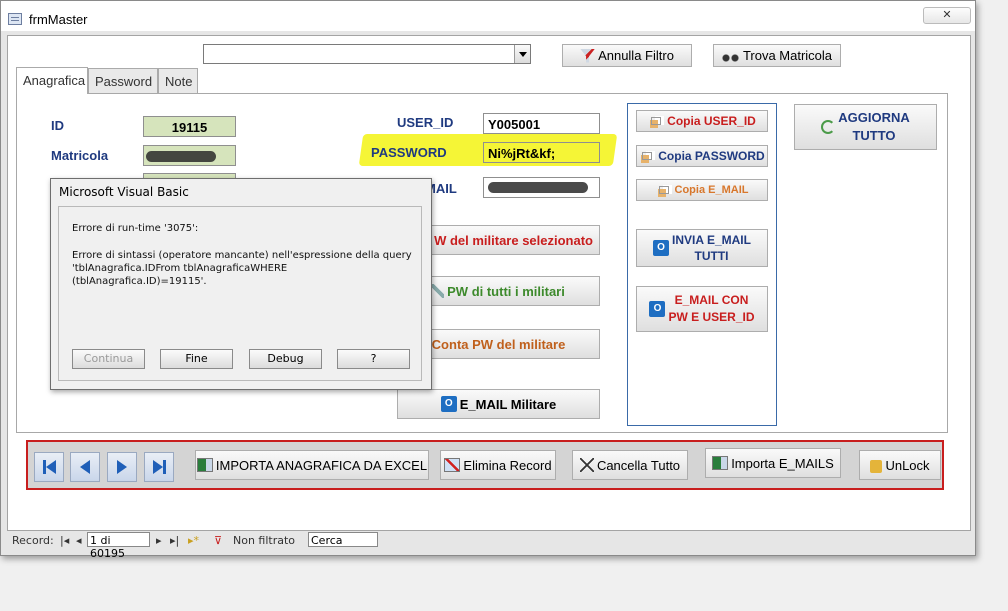 This screenshot has width=1008, height=611. What do you see at coordinates (711, 190) in the screenshot?
I see `copy-email-label: Copia E_MAIL` at bounding box center [711, 190].